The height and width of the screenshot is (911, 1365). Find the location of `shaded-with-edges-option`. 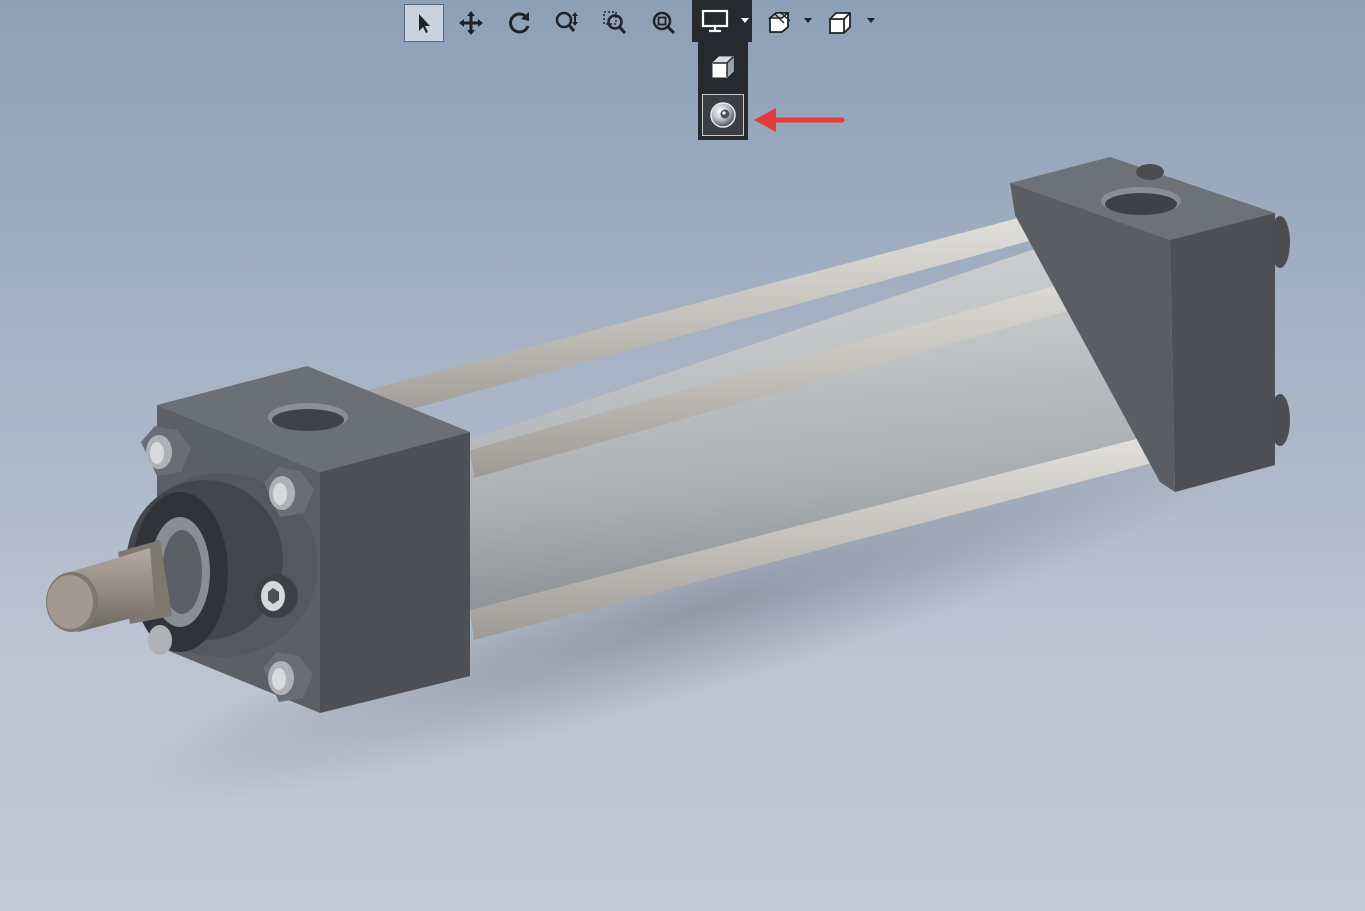

shaded-with-edges-option is located at coordinates (723, 67).